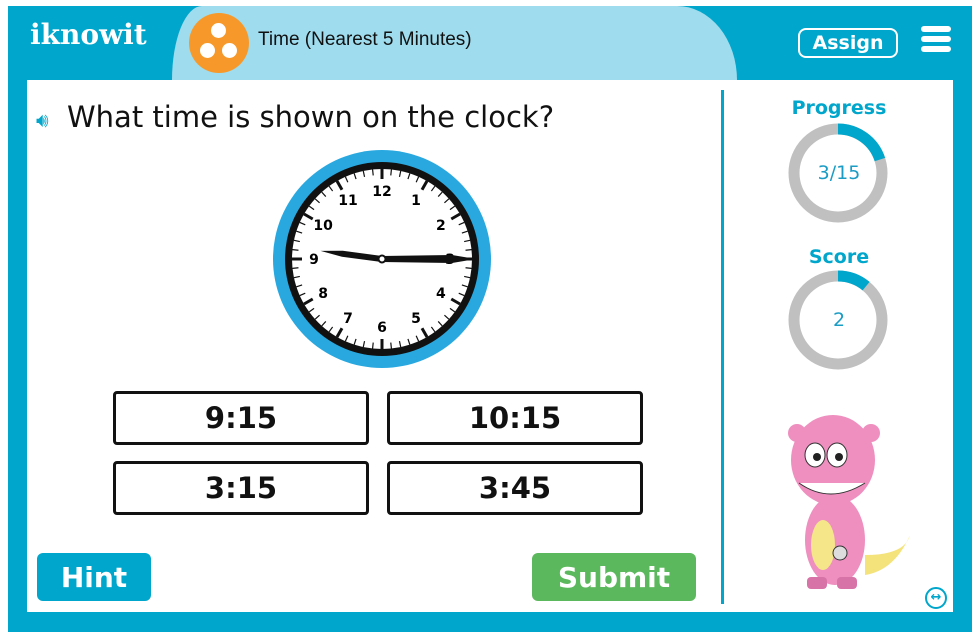 This screenshot has height=640, width=980. What do you see at coordinates (219, 43) in the screenshot?
I see `three-dots-icon` at bounding box center [219, 43].